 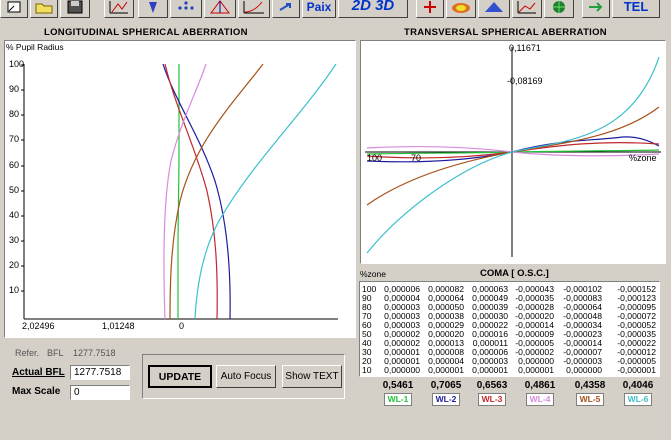 I want to click on actual-bfl-label: Actual BFL, so click(x=38, y=372).